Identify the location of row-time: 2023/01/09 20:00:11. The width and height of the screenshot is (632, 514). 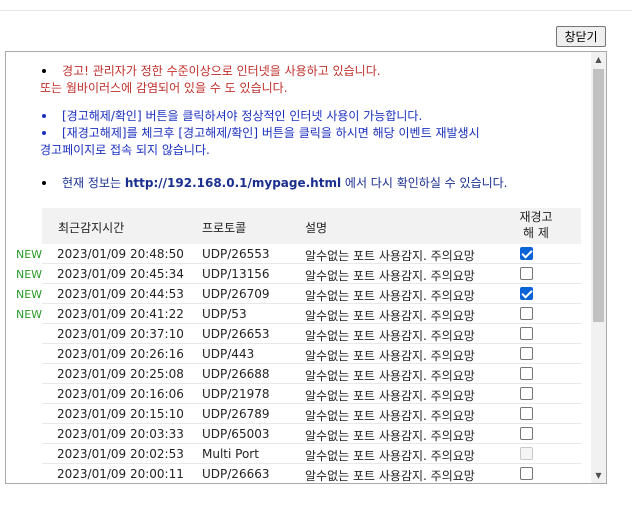
(120, 474).